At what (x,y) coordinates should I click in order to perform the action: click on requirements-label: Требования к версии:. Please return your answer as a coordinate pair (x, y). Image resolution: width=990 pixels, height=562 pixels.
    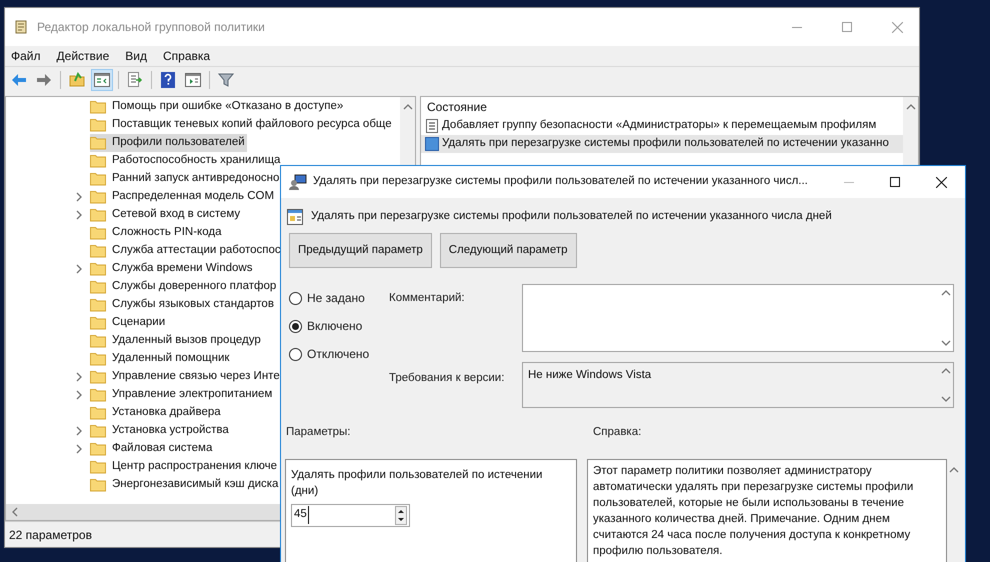
    Looking at the image, I should click on (447, 378).